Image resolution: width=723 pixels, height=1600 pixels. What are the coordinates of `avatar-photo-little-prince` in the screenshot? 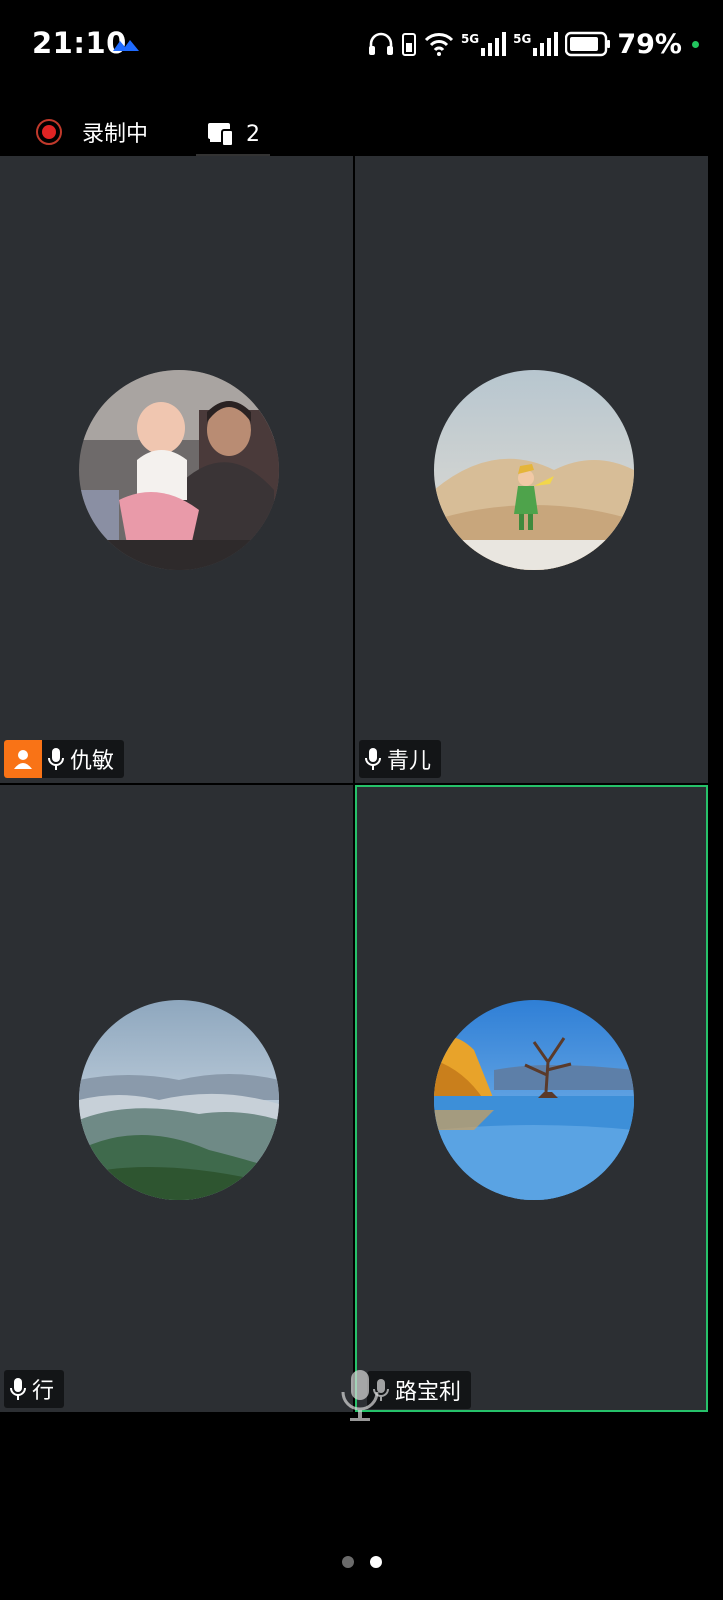 It's located at (534, 470).